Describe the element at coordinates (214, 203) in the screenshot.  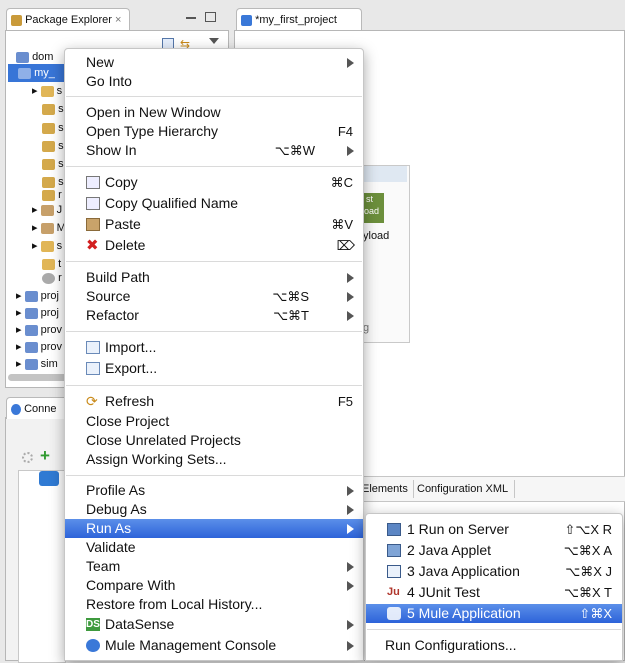
I see `menu-item-copy-qualified-name: Copy Qualified Name` at that location.